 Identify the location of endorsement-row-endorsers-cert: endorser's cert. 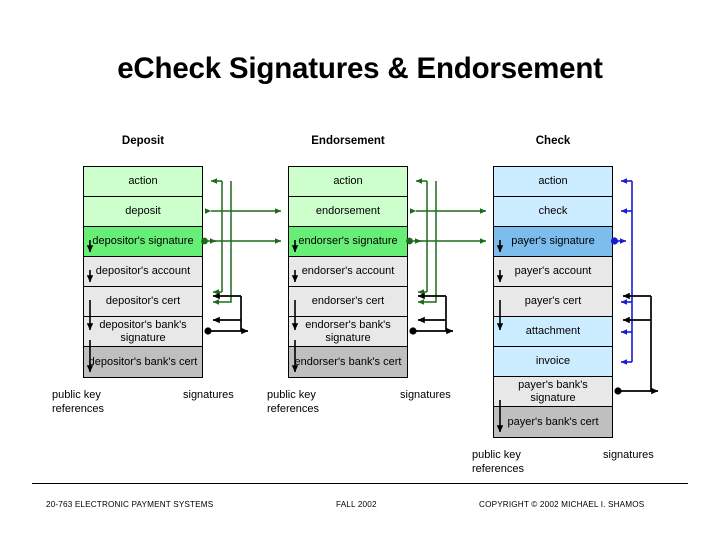
(348, 302).